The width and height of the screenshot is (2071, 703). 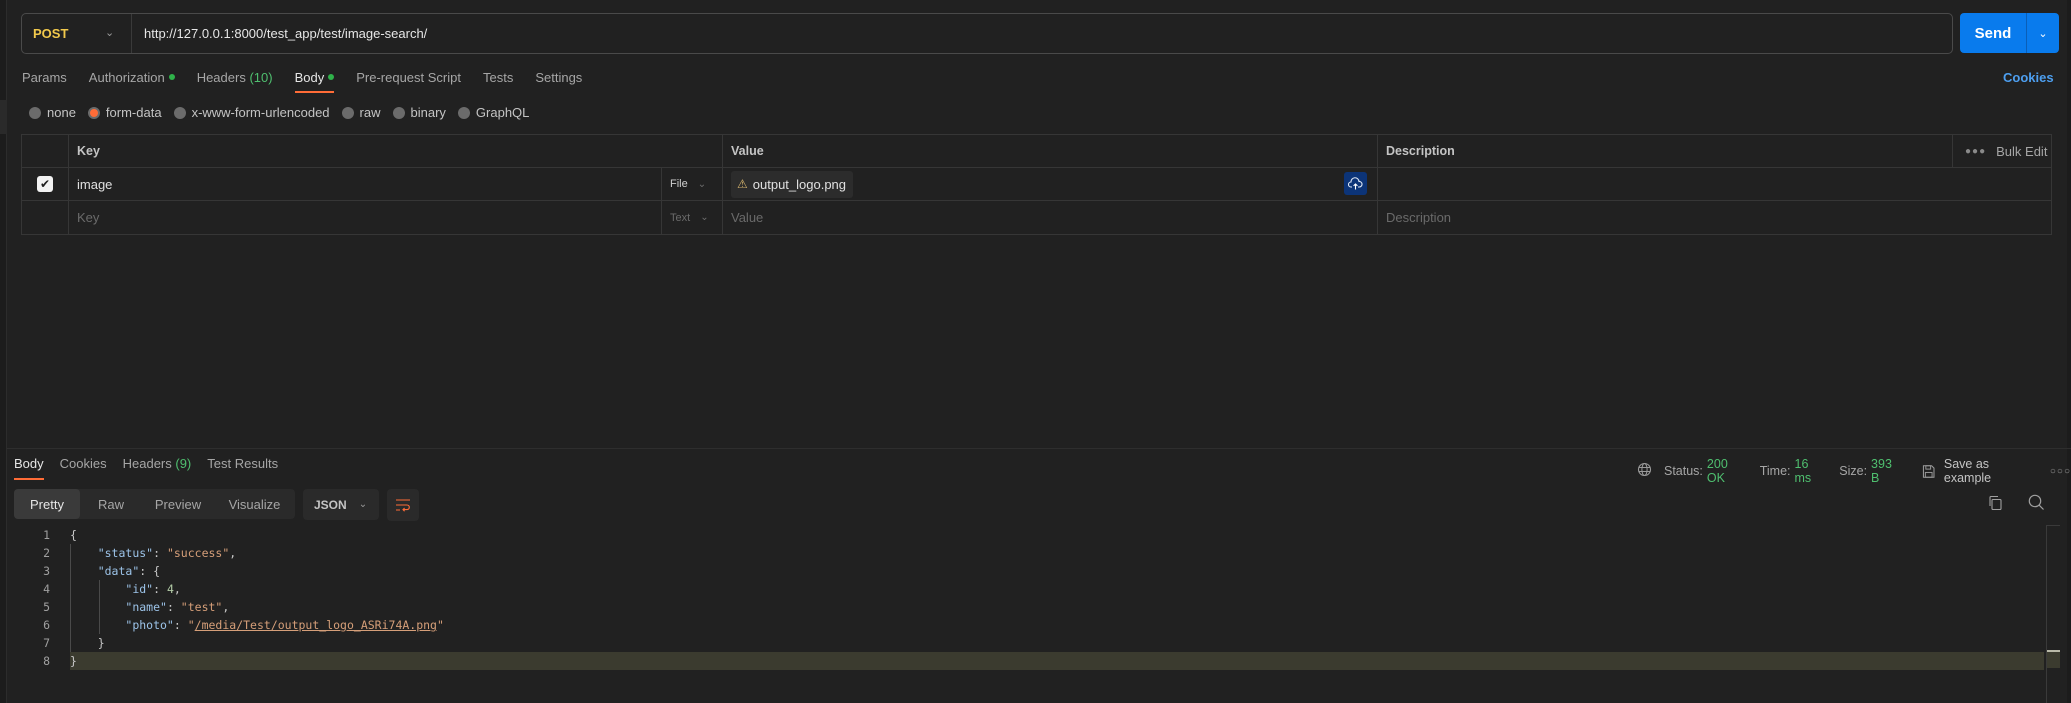 I want to click on response-headers-count: (9), so click(x=183, y=463).